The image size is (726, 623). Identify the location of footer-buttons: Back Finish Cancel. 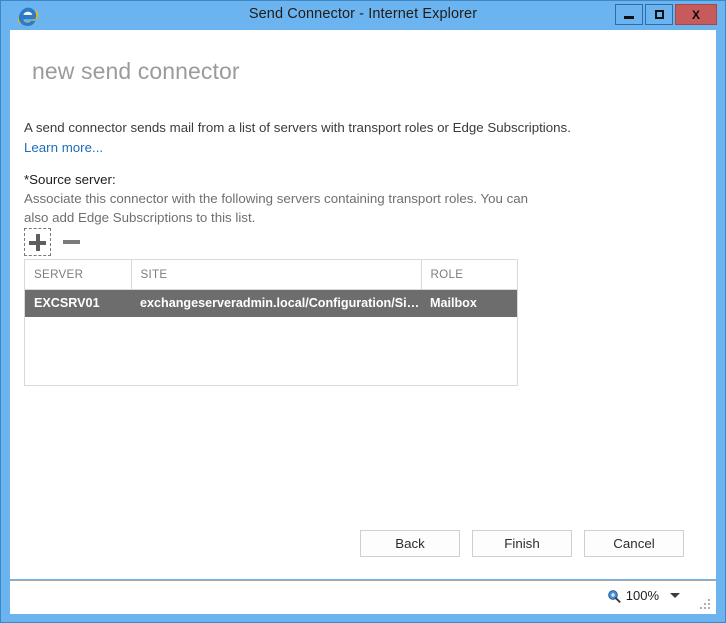
(522, 543).